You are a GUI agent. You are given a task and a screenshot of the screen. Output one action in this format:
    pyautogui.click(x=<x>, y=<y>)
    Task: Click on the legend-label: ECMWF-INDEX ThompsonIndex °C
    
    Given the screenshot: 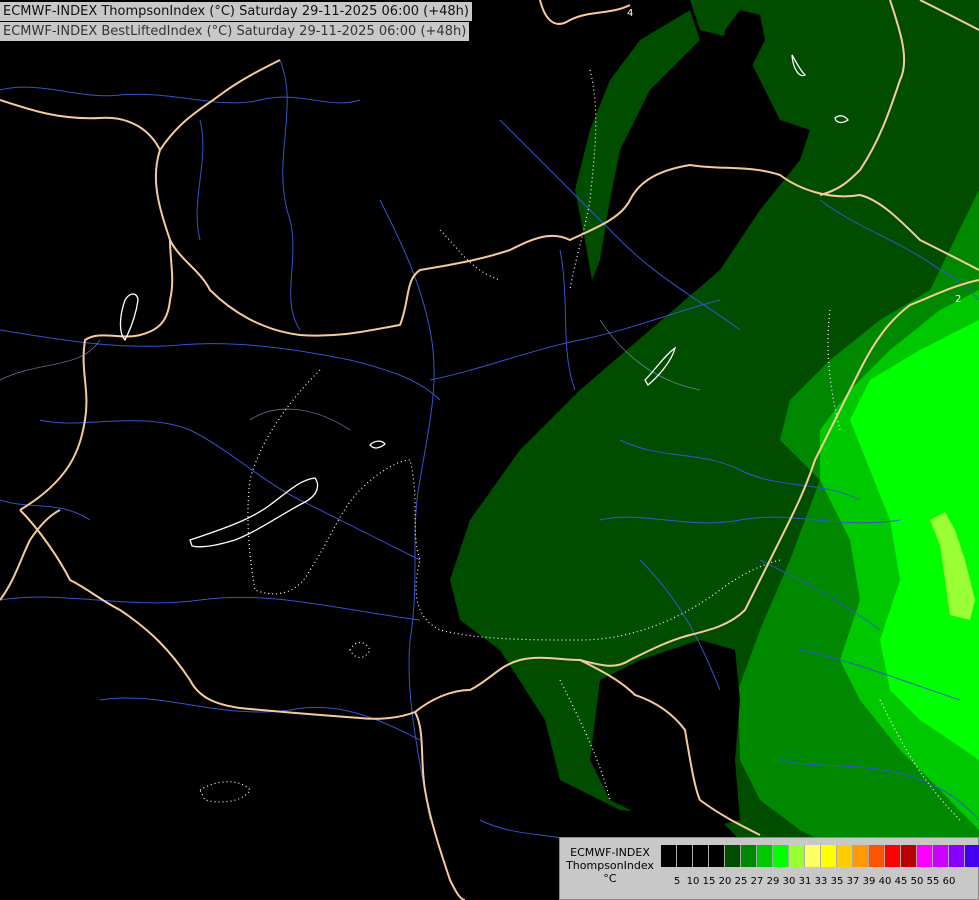 What is the action you would take?
    pyautogui.click(x=610, y=865)
    